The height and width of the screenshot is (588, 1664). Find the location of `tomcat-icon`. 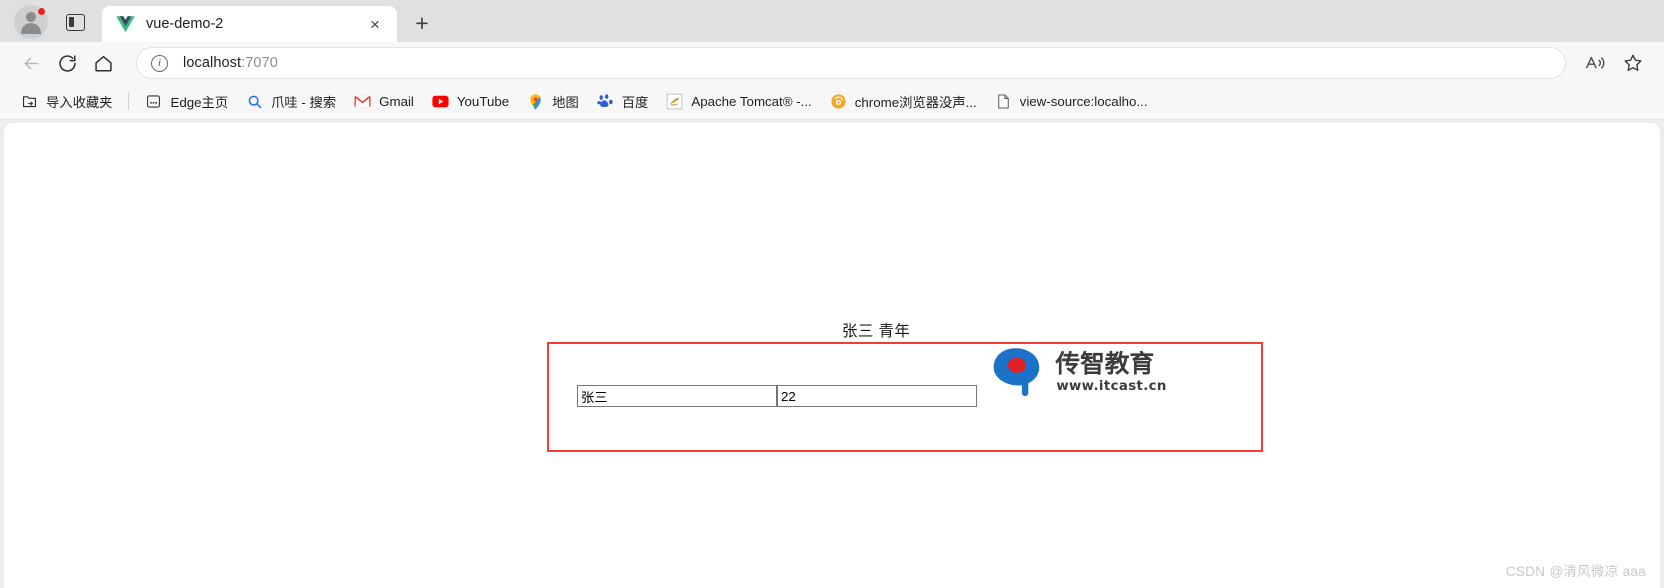

tomcat-icon is located at coordinates (675, 101).